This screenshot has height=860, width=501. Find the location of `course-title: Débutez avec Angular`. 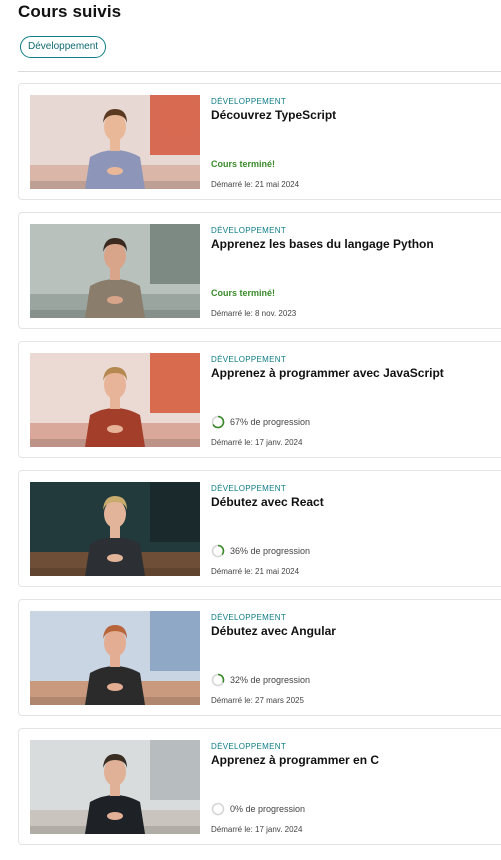

course-title: Débutez avec Angular is located at coordinates (273, 631).